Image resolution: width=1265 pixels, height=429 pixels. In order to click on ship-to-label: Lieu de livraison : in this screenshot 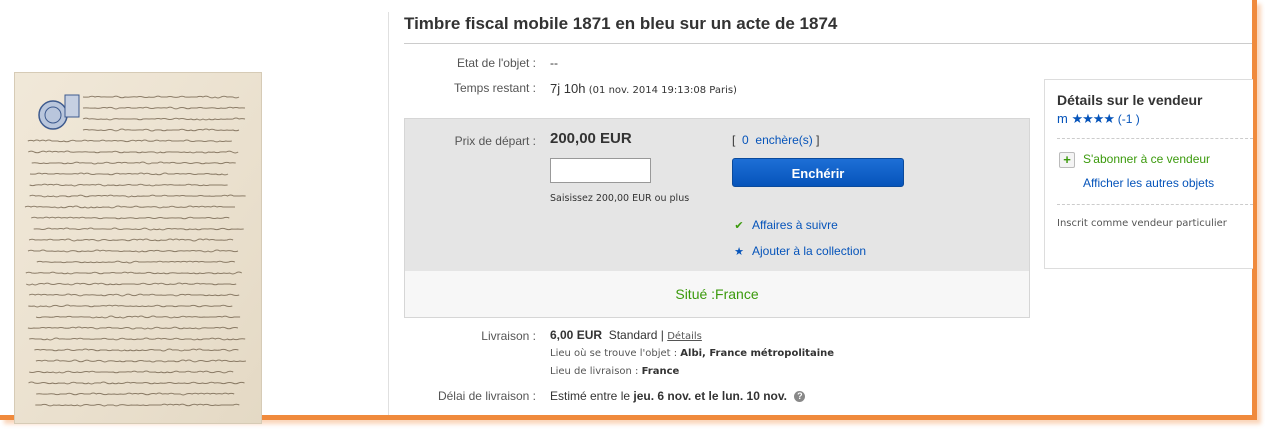, I will do `click(594, 371)`.